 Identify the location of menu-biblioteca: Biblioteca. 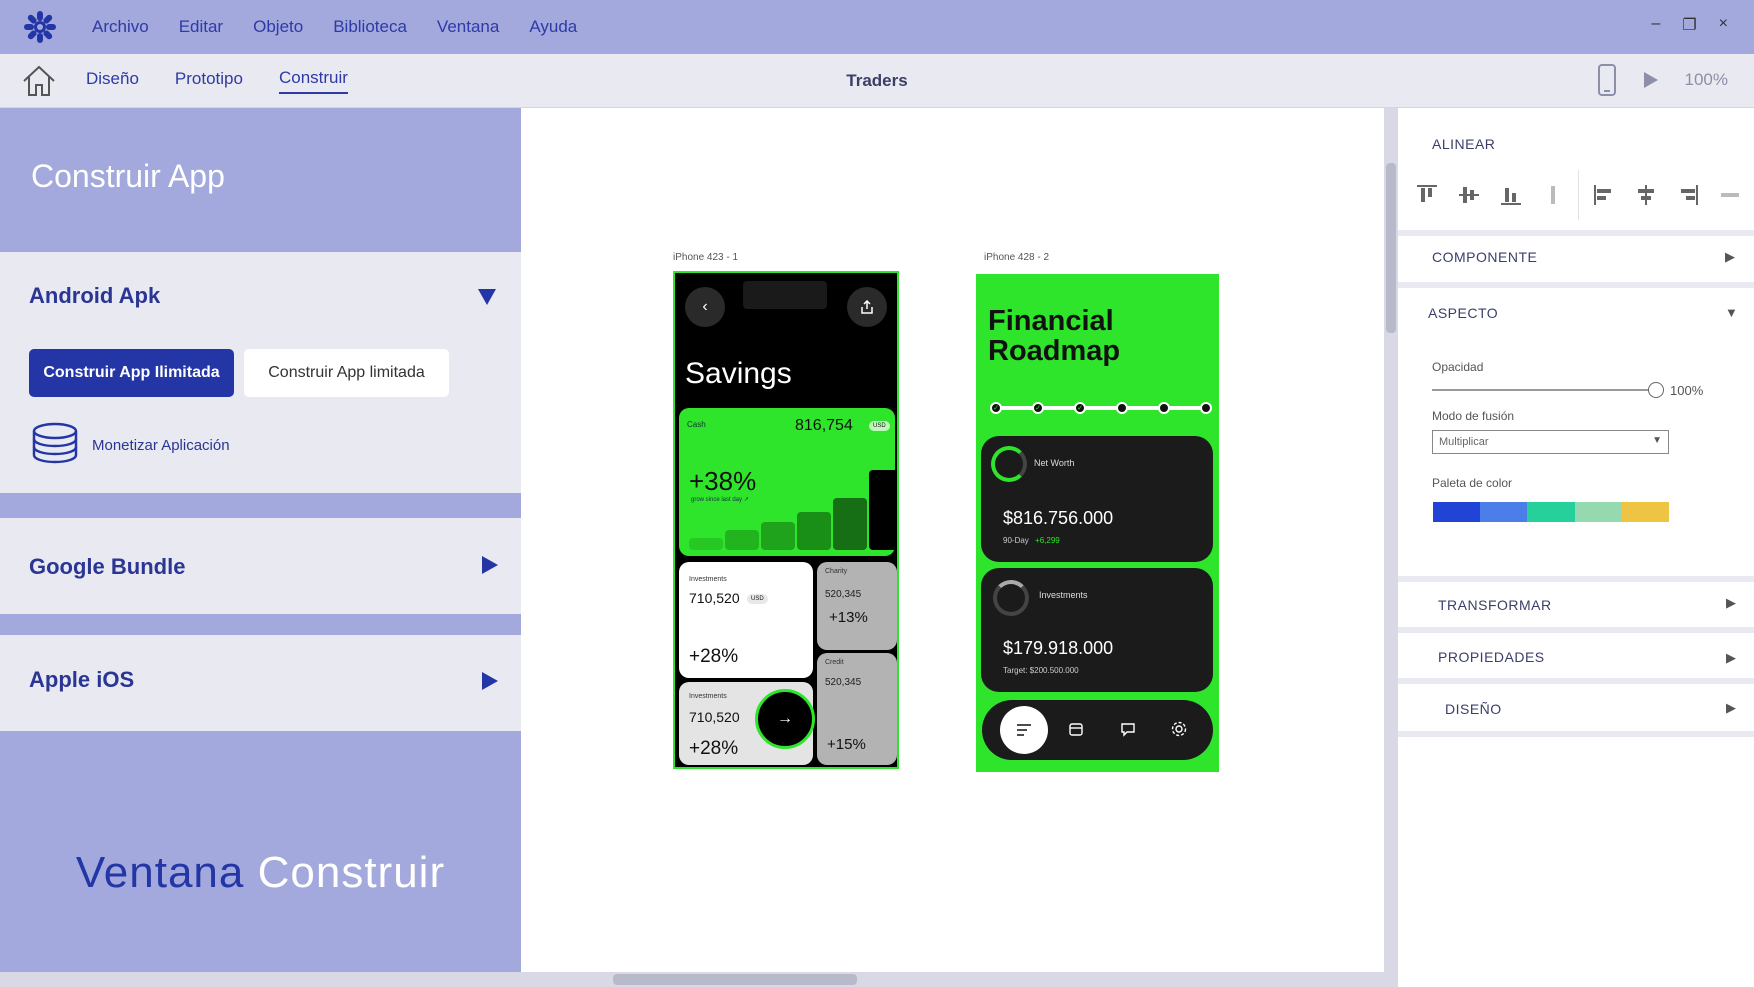
(370, 27).